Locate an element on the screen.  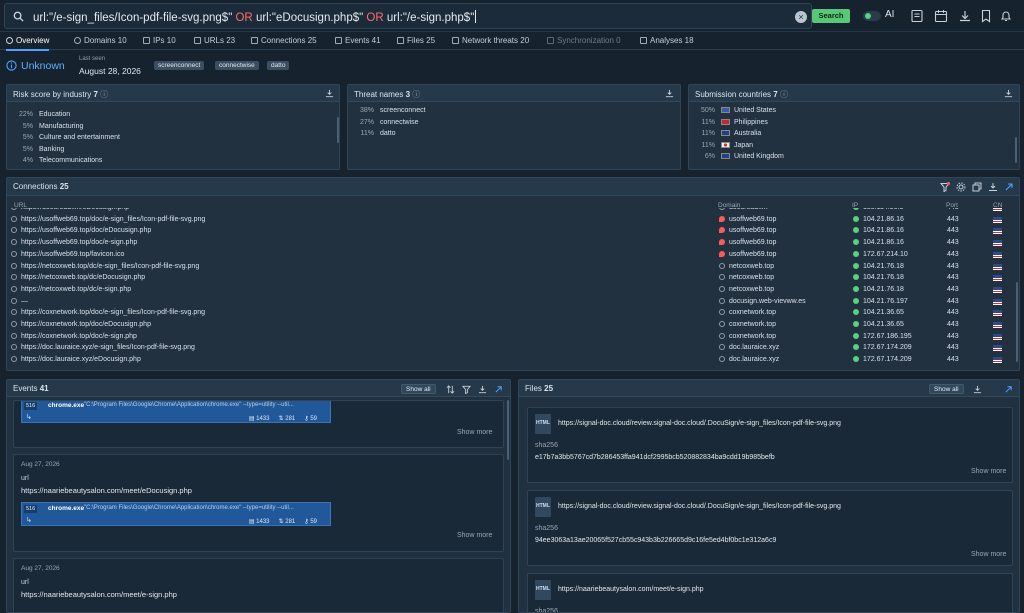
tab-network: Network threats 20 is located at coordinates (490, 40).